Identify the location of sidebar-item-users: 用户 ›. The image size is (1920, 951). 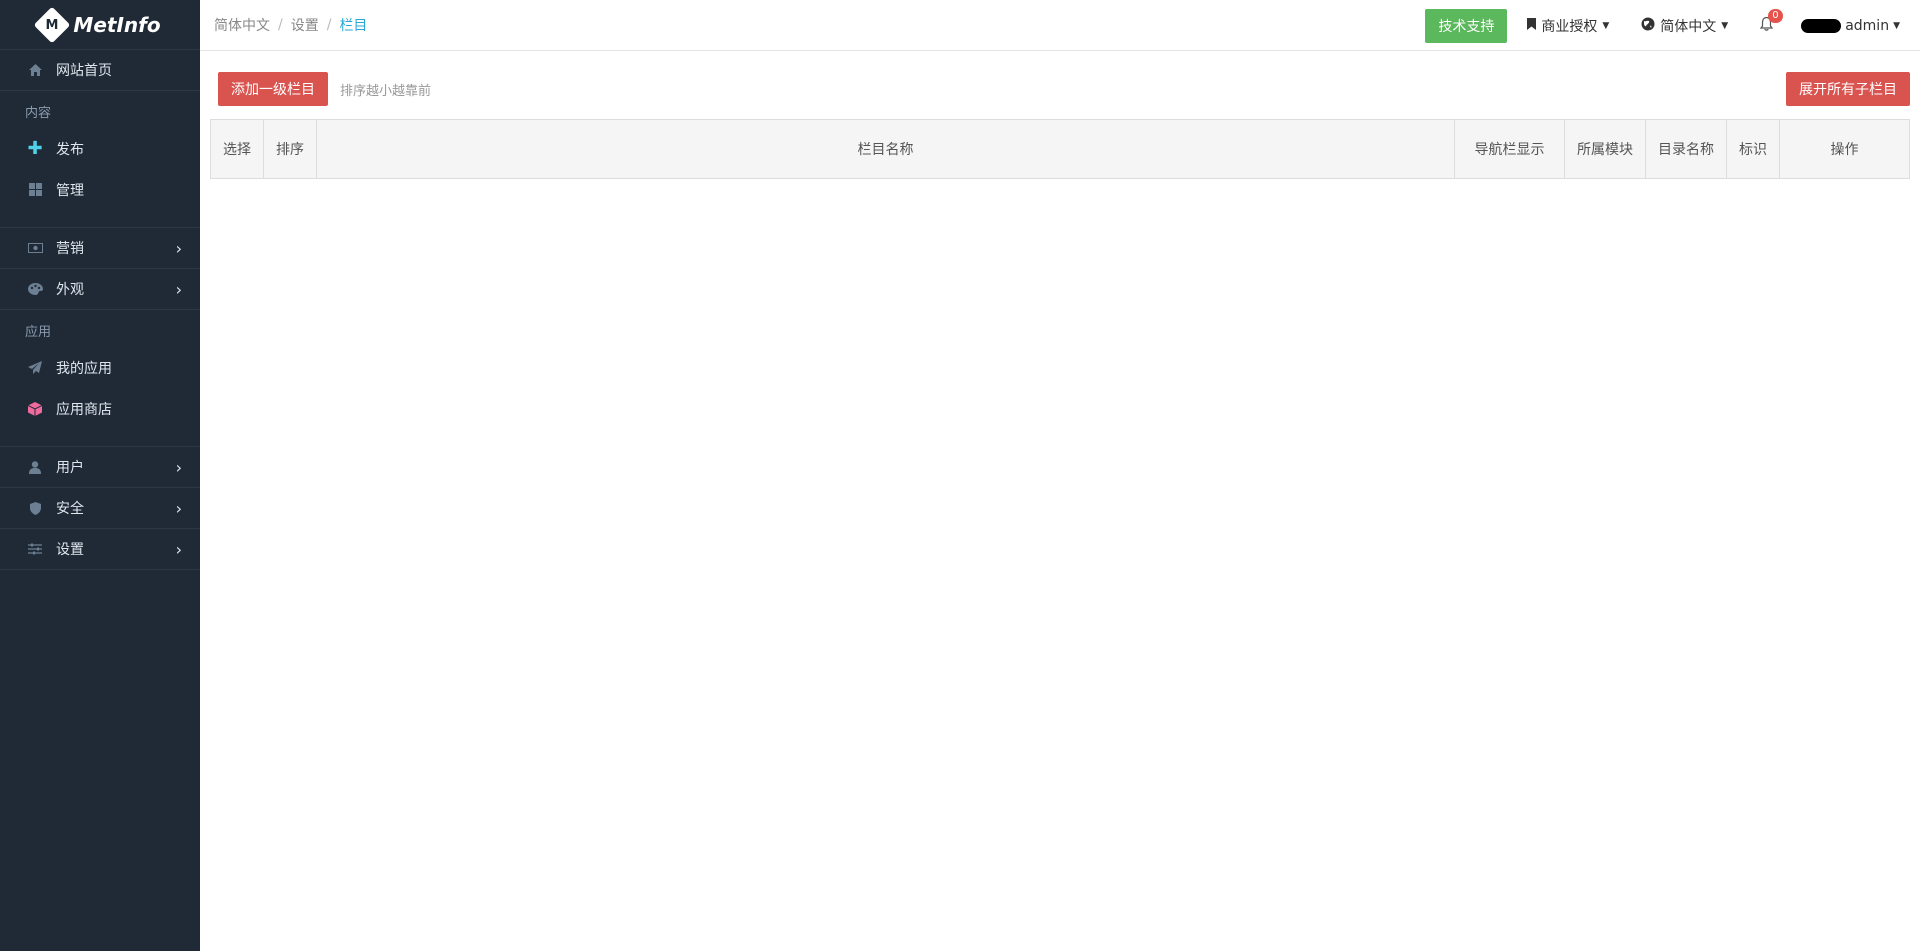
(100, 467).